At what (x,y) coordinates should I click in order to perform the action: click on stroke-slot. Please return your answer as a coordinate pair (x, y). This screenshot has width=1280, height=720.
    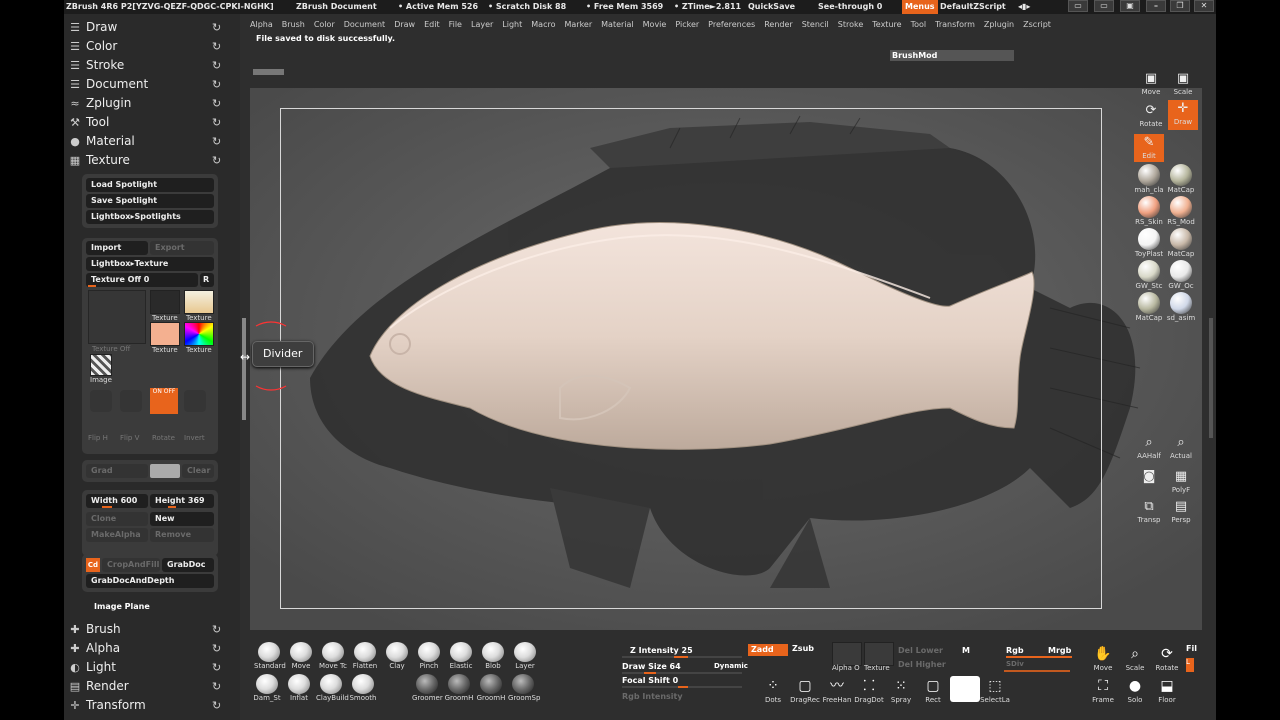
    Looking at the image, I should click on (965, 691).